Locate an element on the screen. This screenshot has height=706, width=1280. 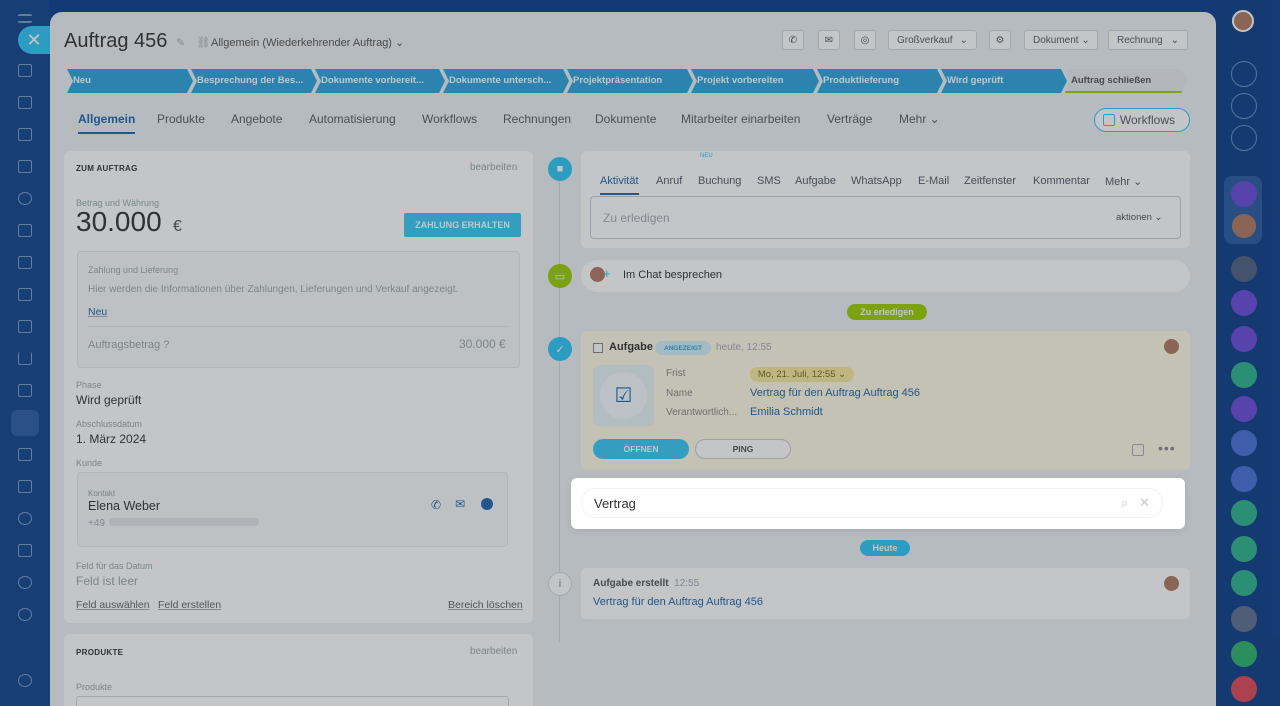
search-input is located at coordinates (872, 503).